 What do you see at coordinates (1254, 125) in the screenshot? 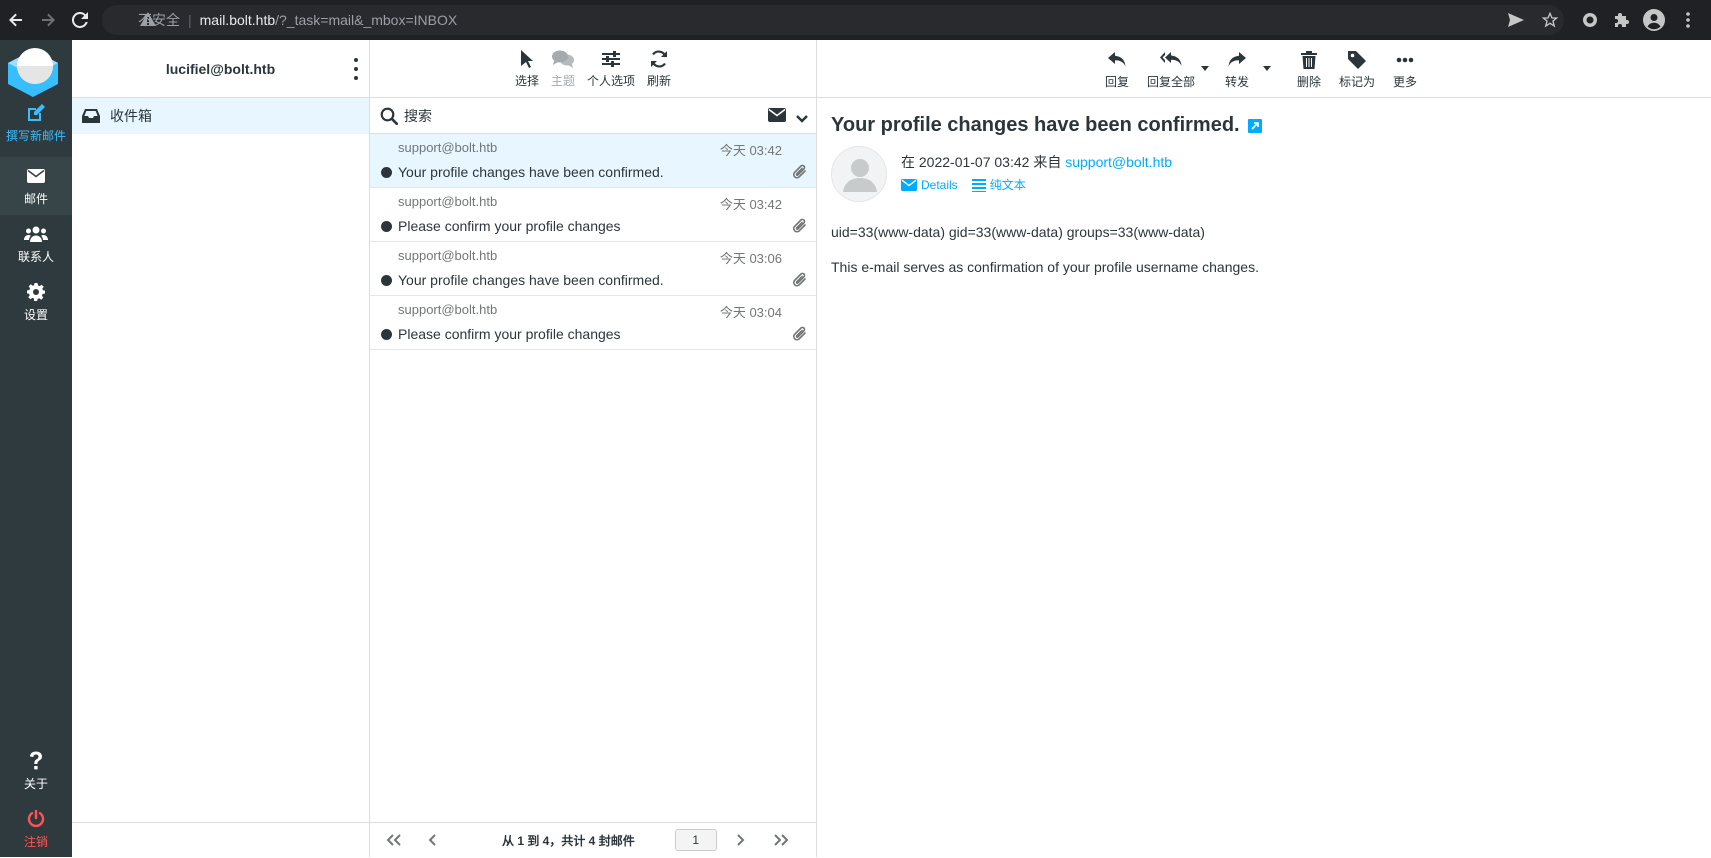
I see `open-in-new-window-icon` at bounding box center [1254, 125].